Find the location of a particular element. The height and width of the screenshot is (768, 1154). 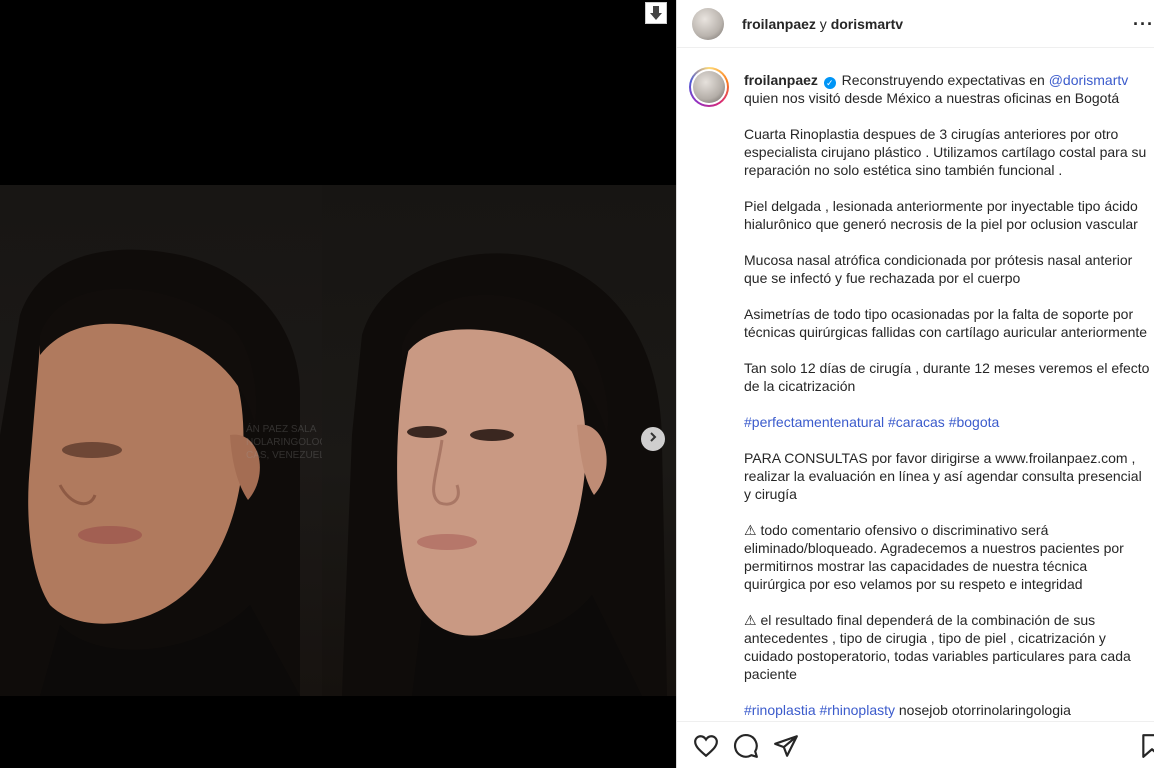

post-header: froilanpaez y dorismartv ··· is located at coordinates (915, 24).